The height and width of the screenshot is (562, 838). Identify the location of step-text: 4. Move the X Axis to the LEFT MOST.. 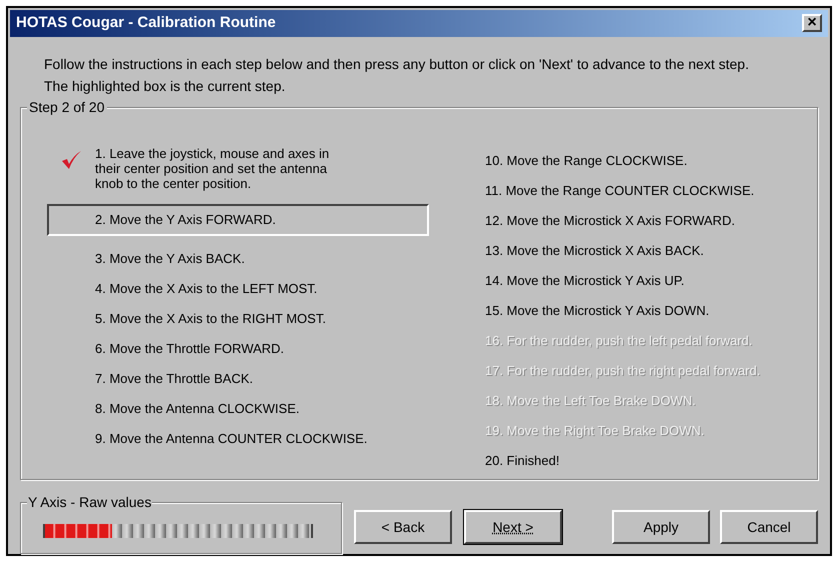
(206, 288).